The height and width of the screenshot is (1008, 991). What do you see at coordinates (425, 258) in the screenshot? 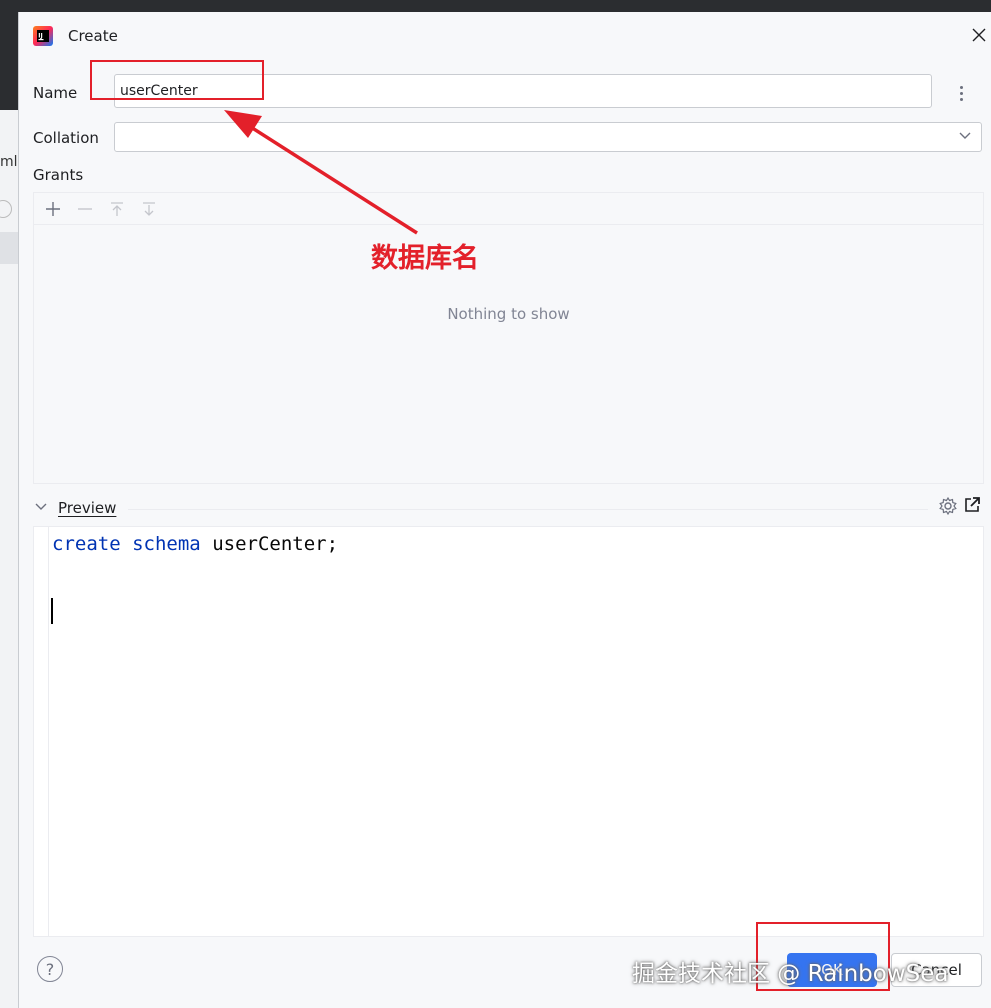
I see `annotation-label: 数据库名` at bounding box center [425, 258].